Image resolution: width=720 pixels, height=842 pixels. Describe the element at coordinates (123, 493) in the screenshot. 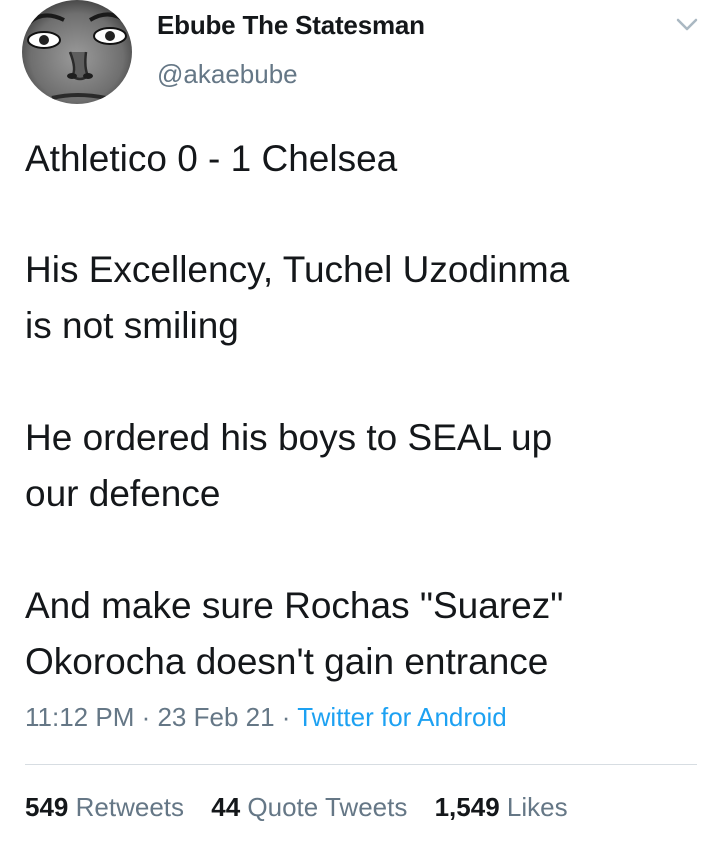

I see `tweet-text-line: our defence` at that location.